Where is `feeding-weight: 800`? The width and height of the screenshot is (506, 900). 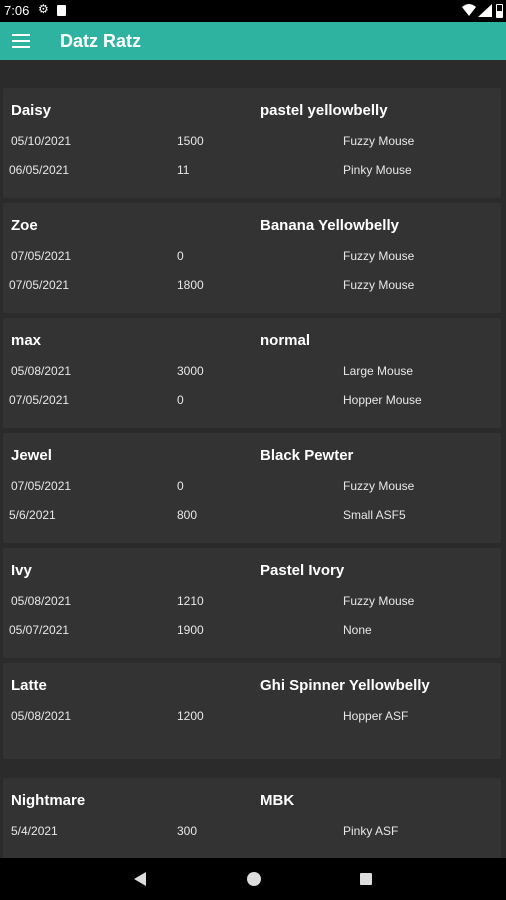 feeding-weight: 800 is located at coordinates (187, 515).